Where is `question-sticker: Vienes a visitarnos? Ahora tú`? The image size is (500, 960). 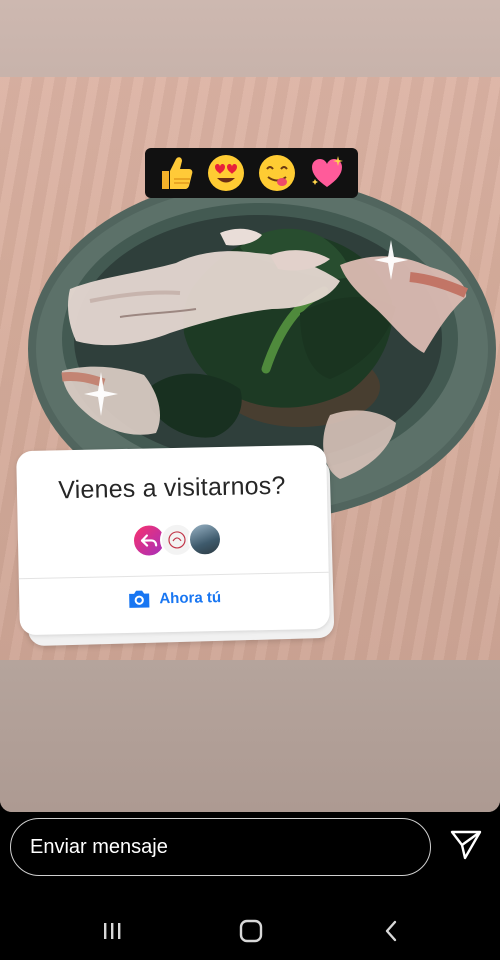
question-sticker: Vienes a visitarnos? Ahora tú is located at coordinates (173, 540).